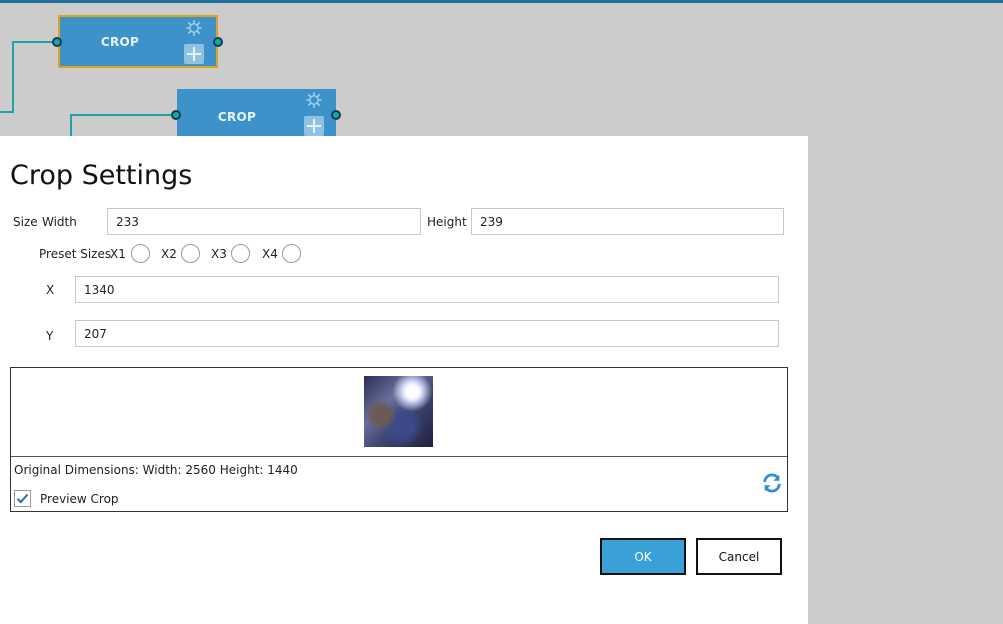  What do you see at coordinates (399, 456) in the screenshot?
I see `divider` at bounding box center [399, 456].